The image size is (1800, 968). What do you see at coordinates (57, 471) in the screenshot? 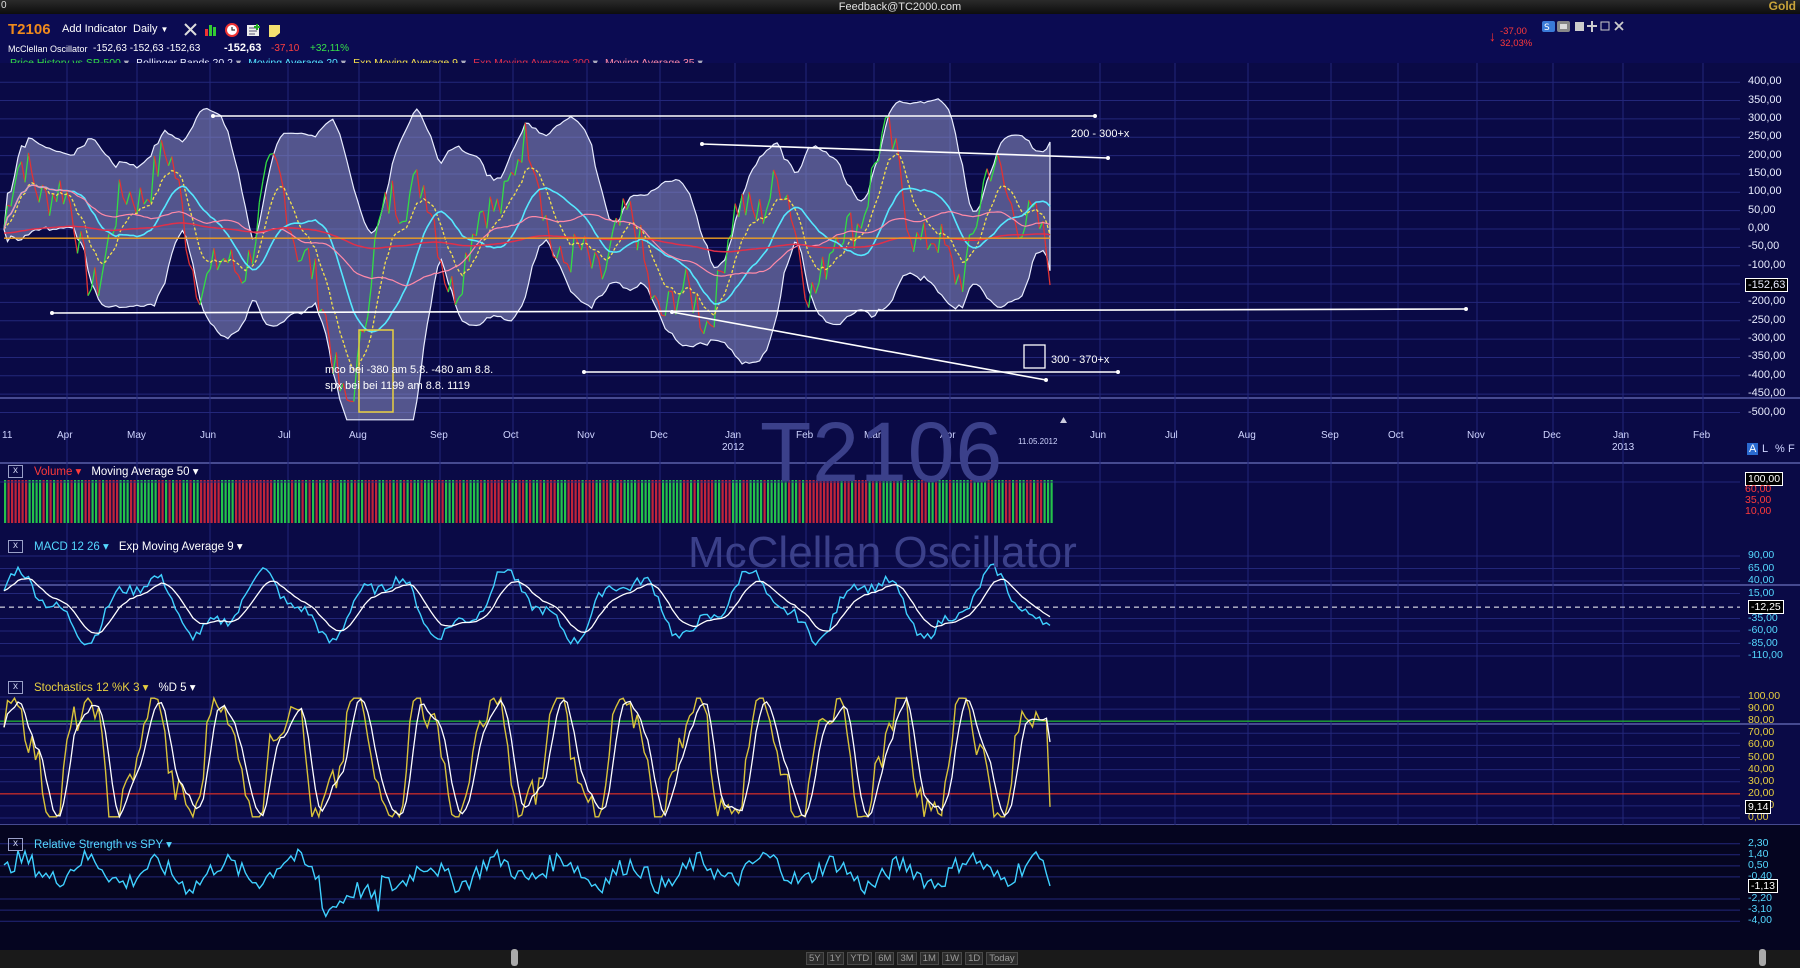
I see `volume-title: Volume ▾` at bounding box center [57, 471].